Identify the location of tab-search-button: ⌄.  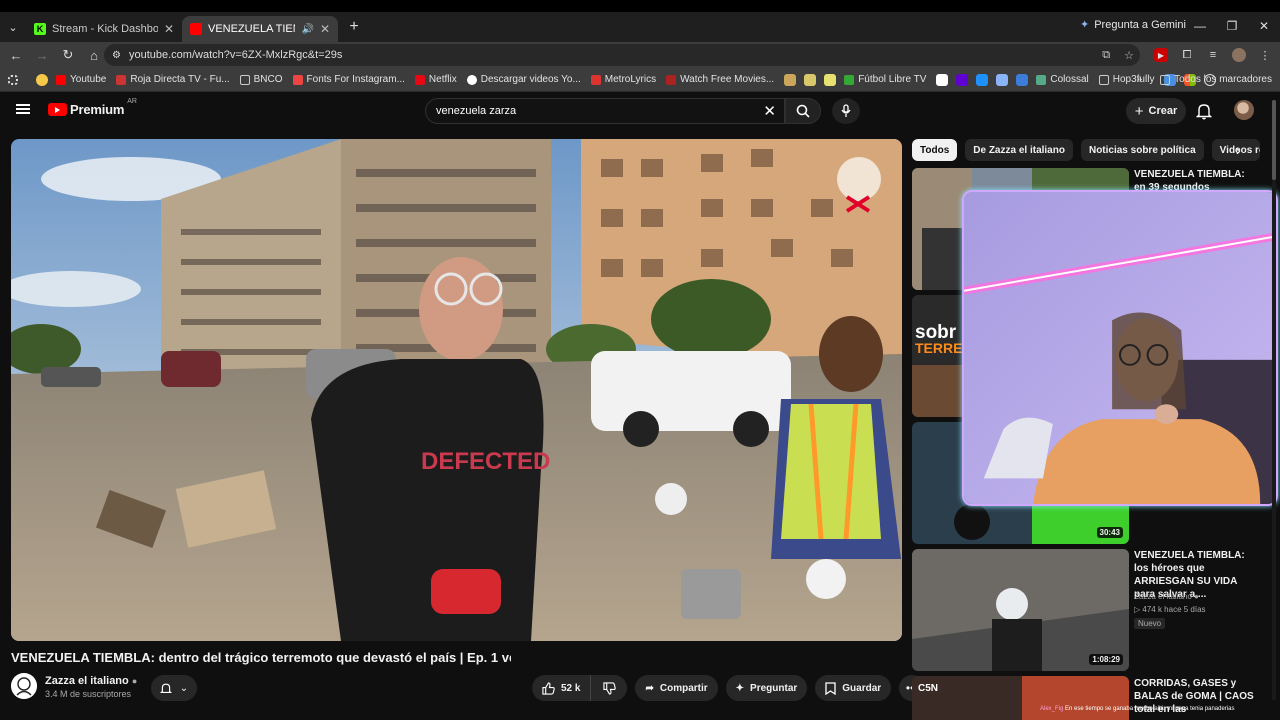
(13, 27).